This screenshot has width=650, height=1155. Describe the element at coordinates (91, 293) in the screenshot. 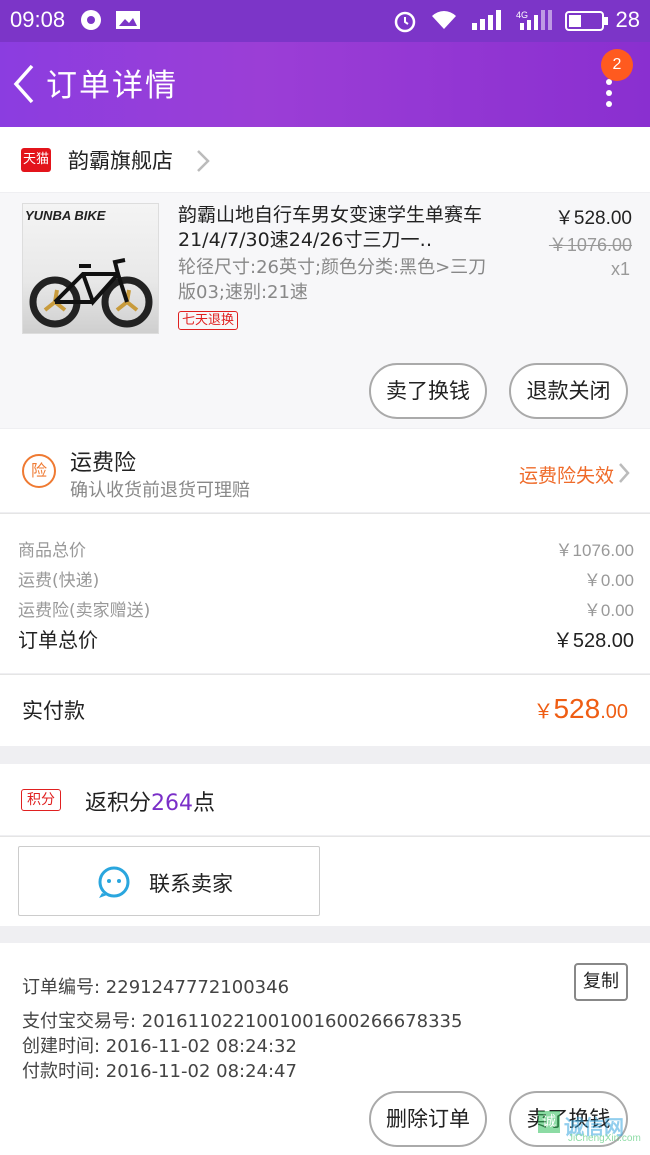

I see `bicycle-image` at that location.